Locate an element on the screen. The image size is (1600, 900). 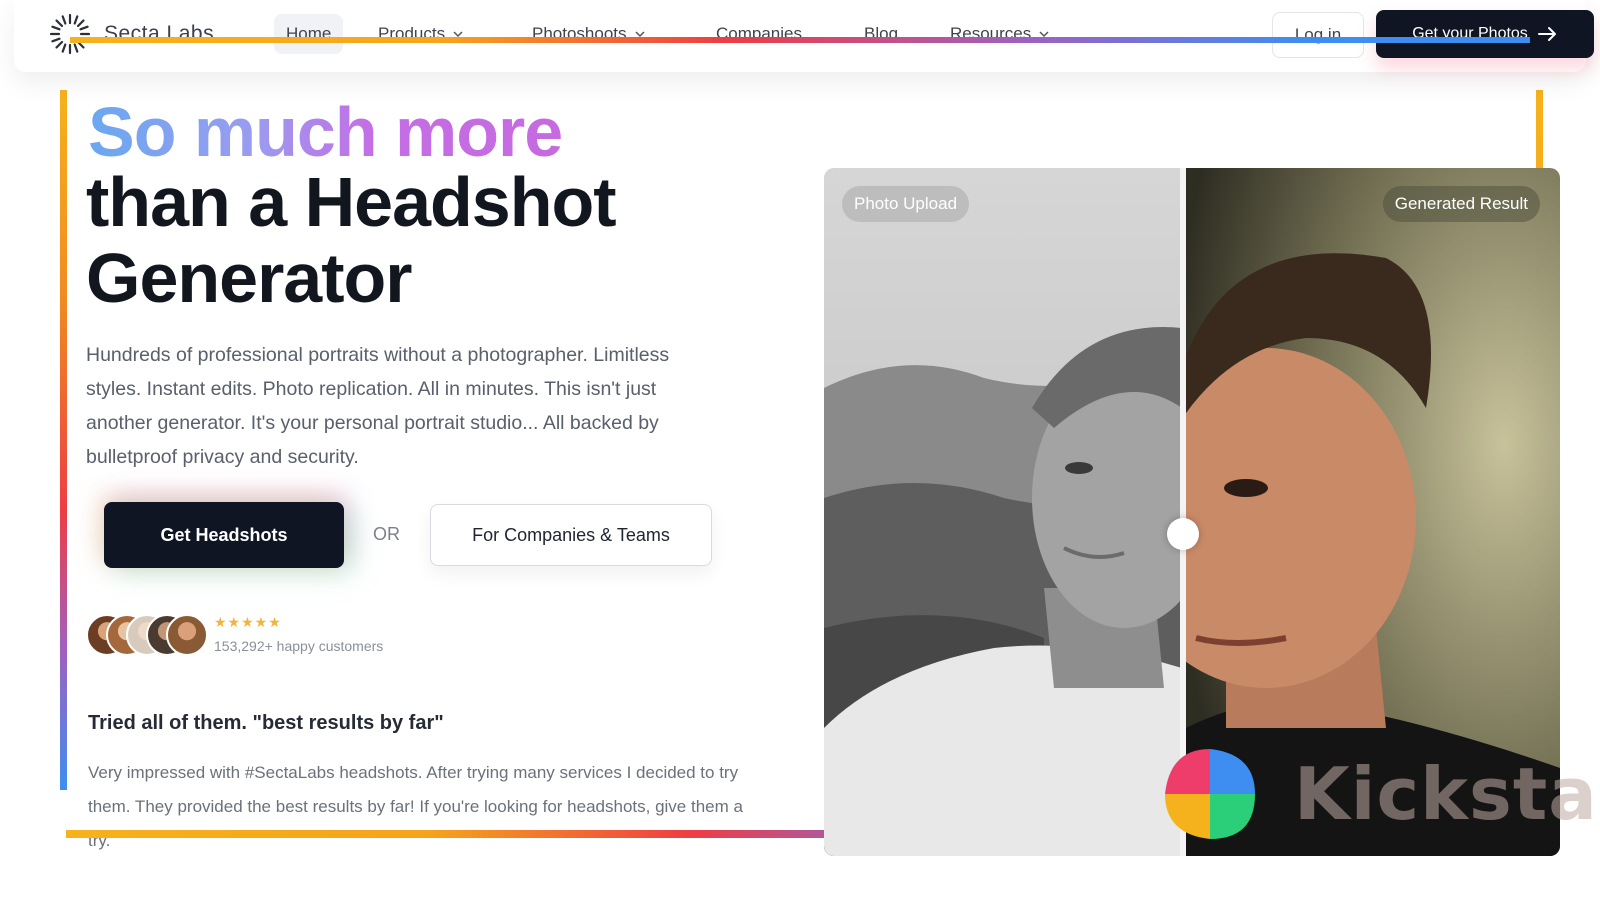
gradient-line-top is located at coordinates (800, 40).